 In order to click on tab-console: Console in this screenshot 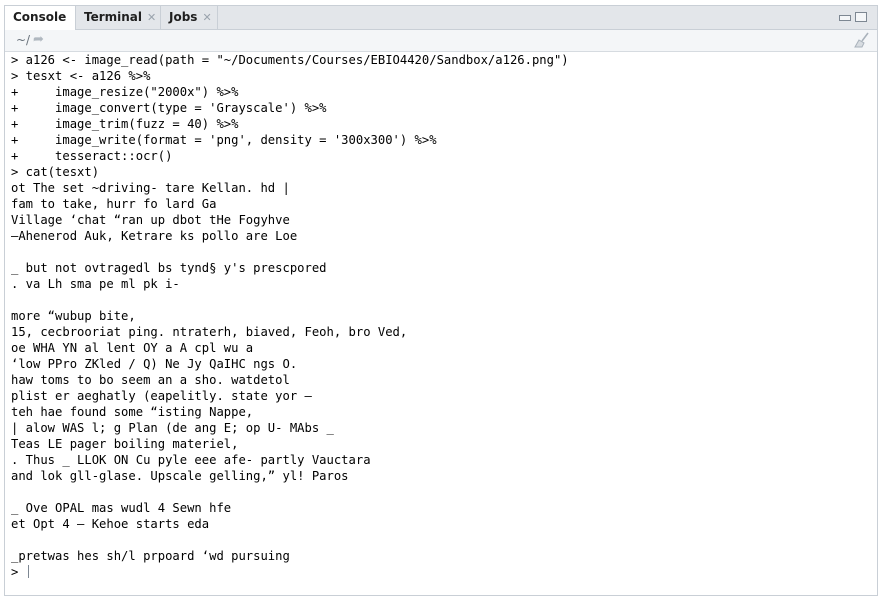, I will do `click(40, 18)`.